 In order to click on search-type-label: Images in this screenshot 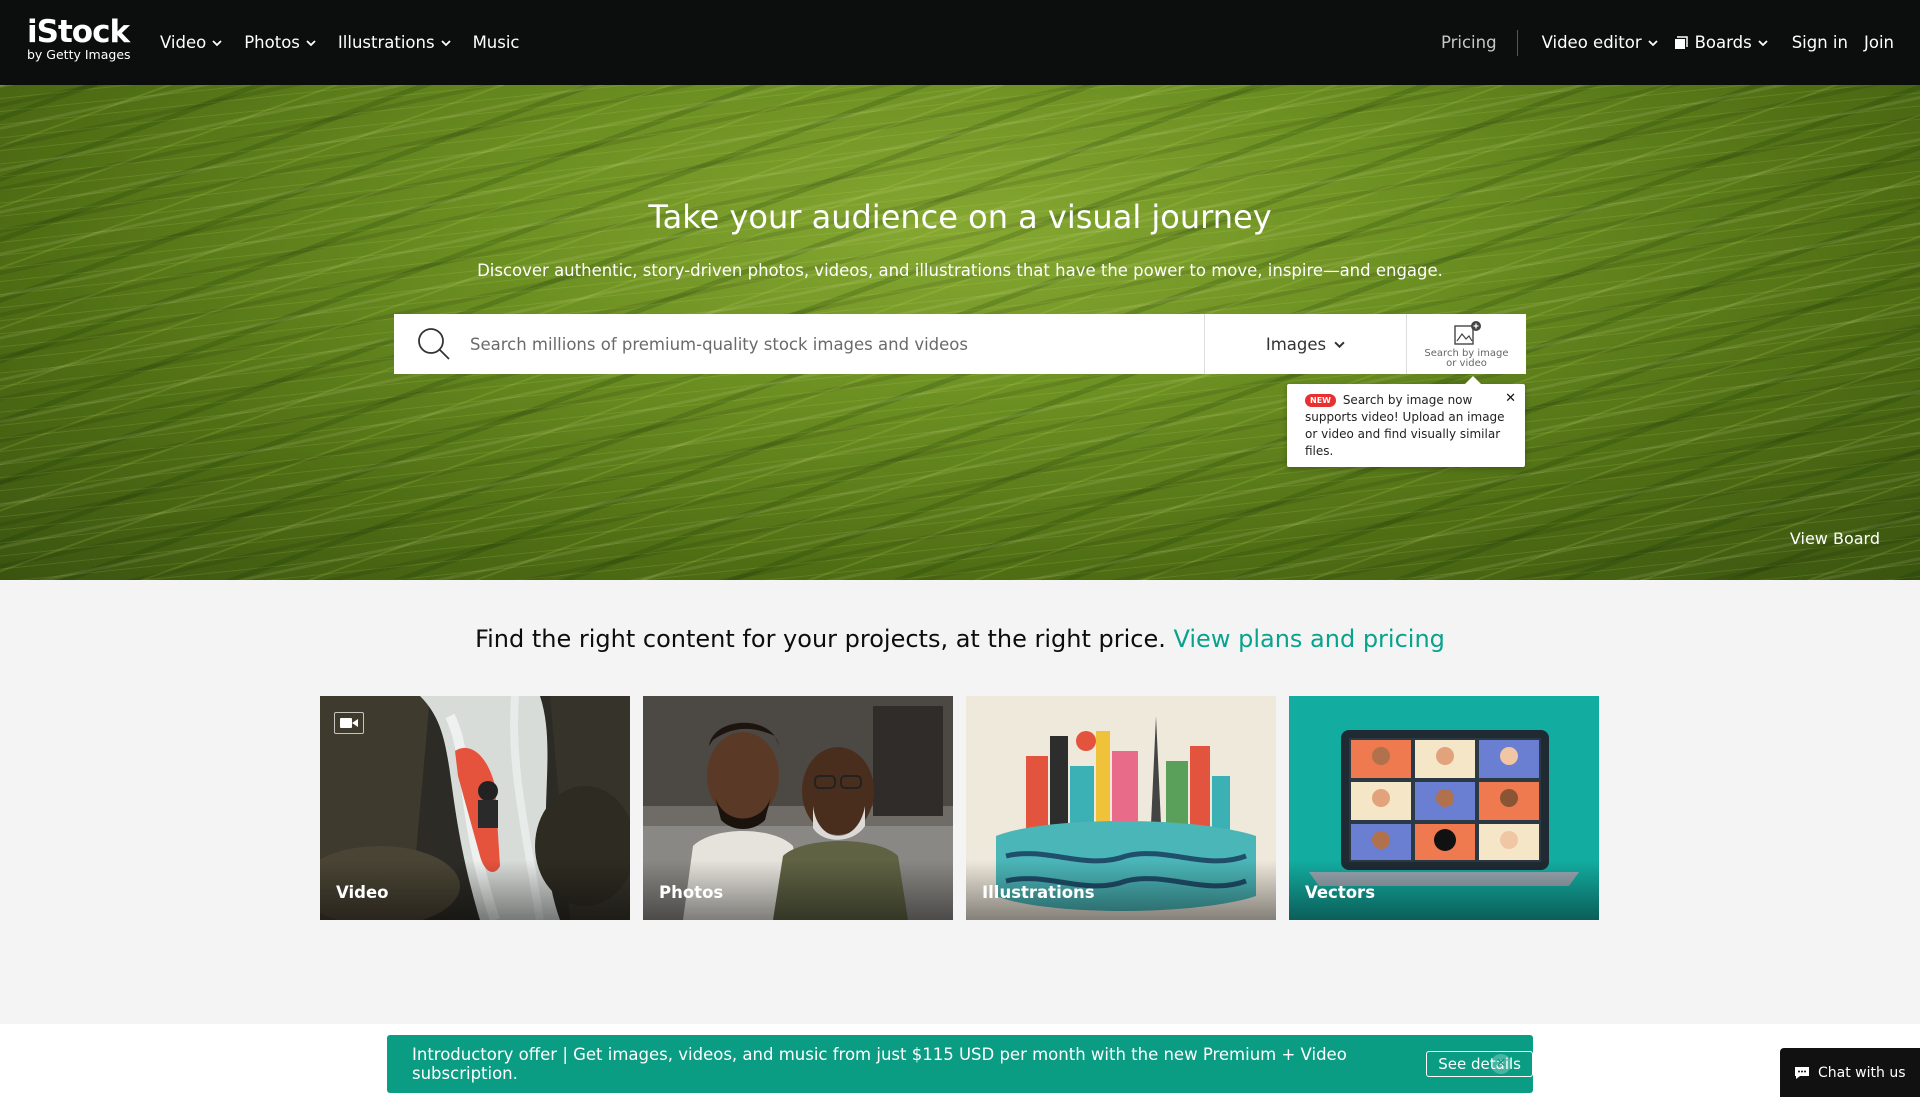, I will do `click(1296, 344)`.